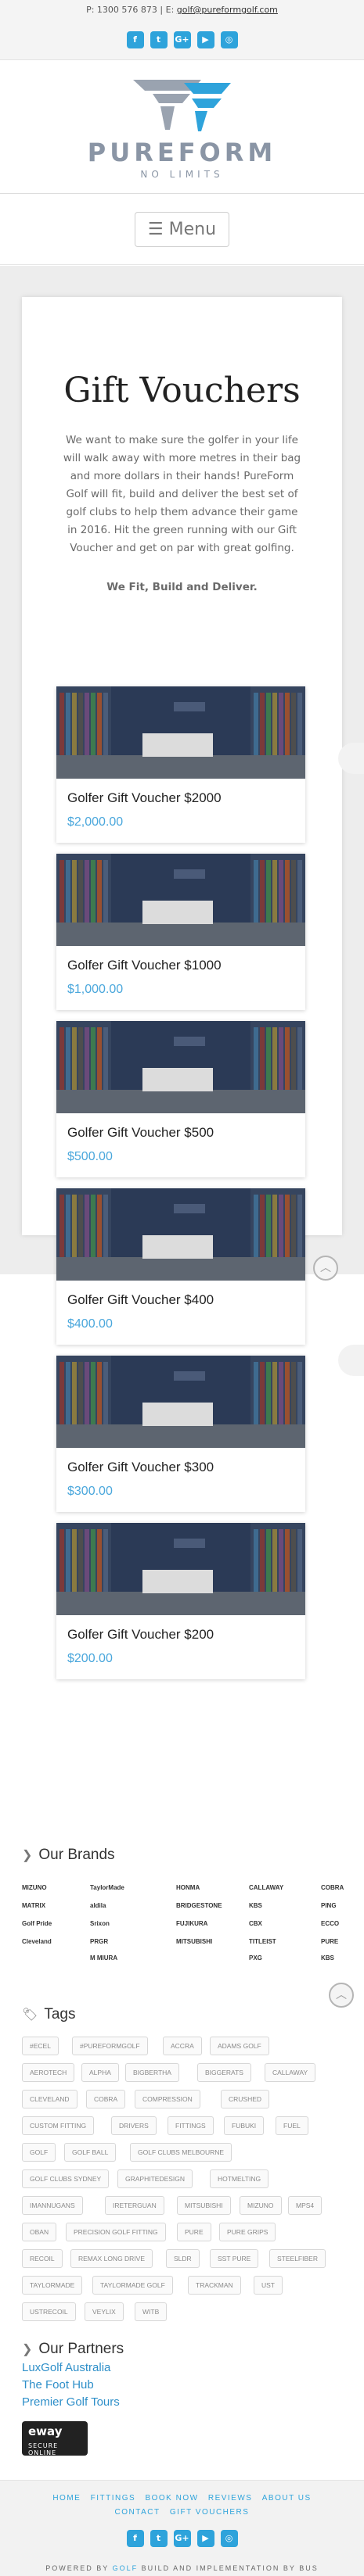 The image size is (364, 2576). I want to click on product-card: Golfer Gift Voucher $1000 $1,000.00, so click(180, 932).